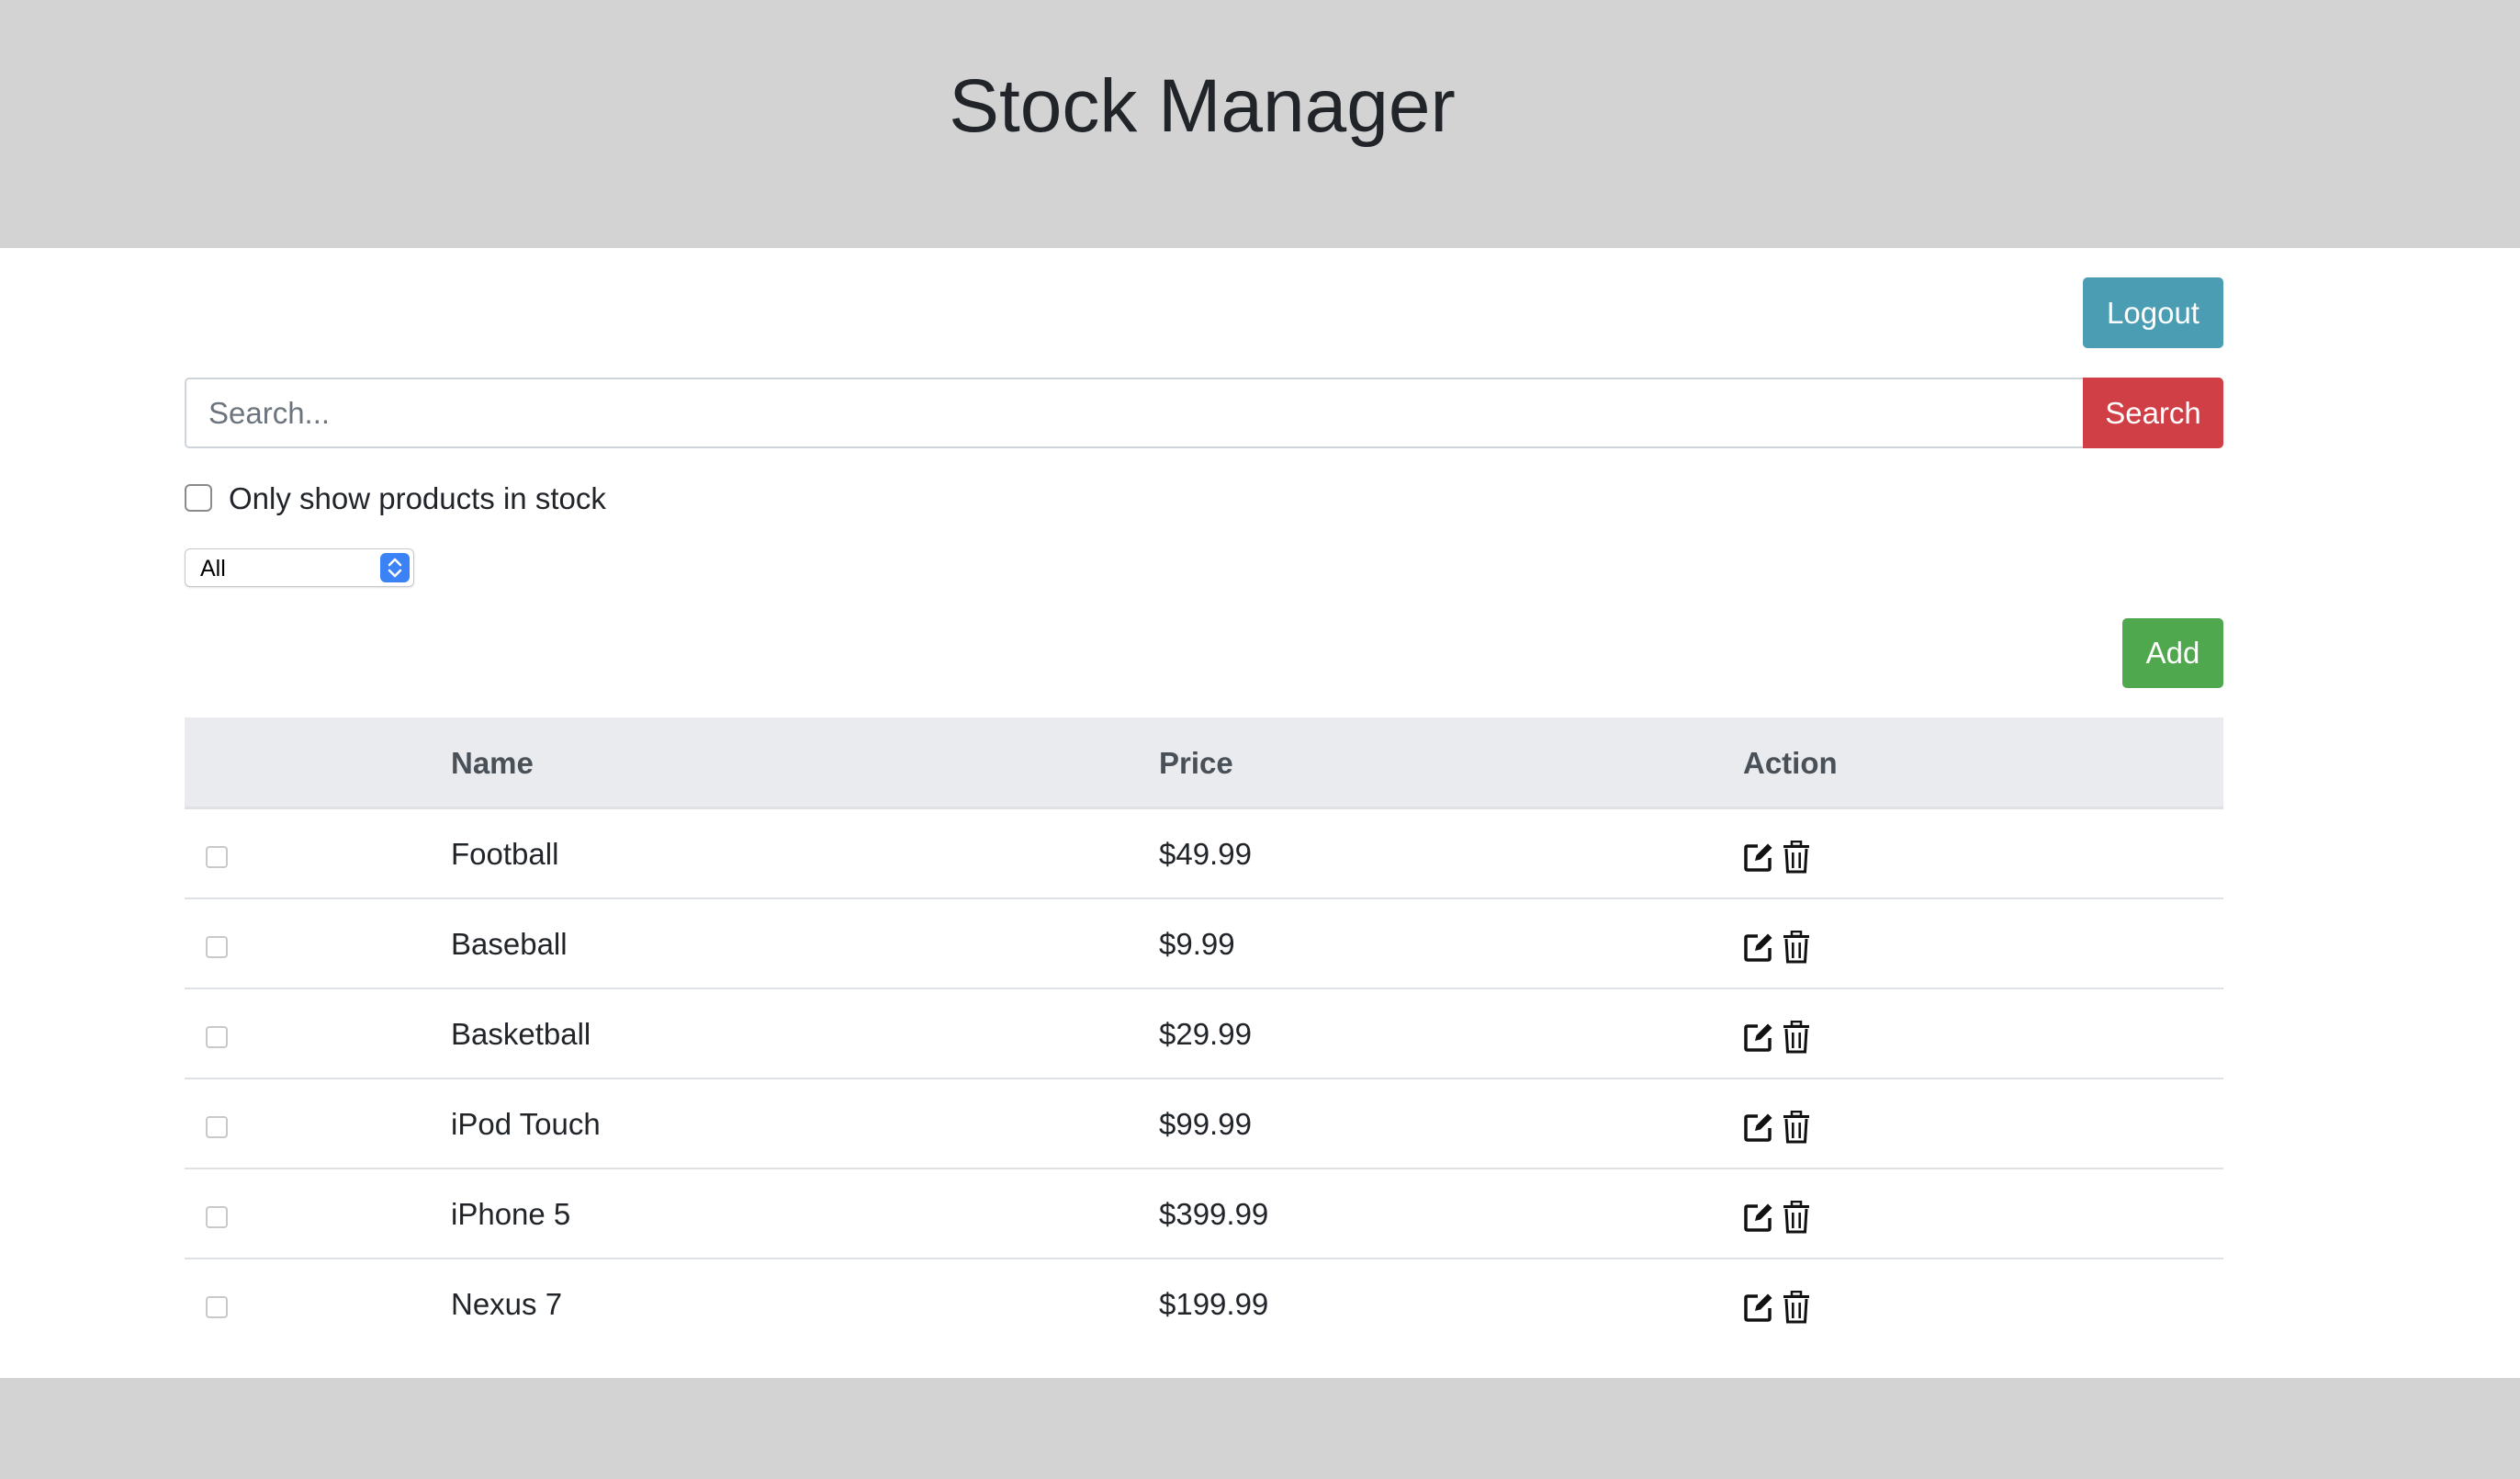 The image size is (2520, 1479). Describe the element at coordinates (395, 567) in the screenshot. I see `select-arrows-icon` at that location.